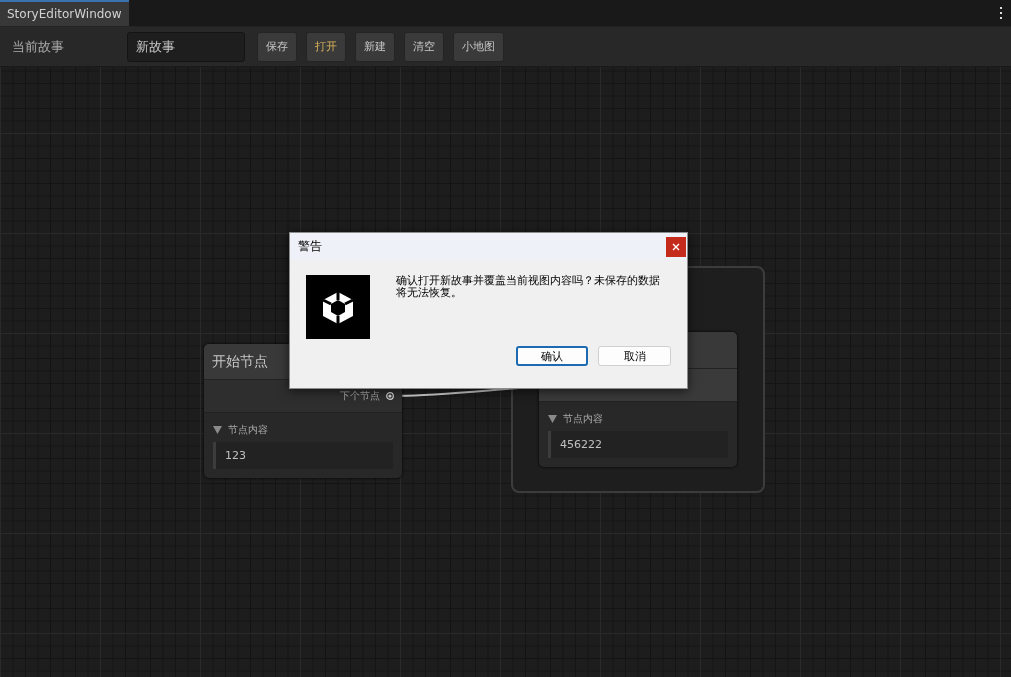 The width and height of the screenshot is (1011, 677). Describe the element at coordinates (186, 46) in the screenshot. I see `story-name-field: 新故事` at that location.